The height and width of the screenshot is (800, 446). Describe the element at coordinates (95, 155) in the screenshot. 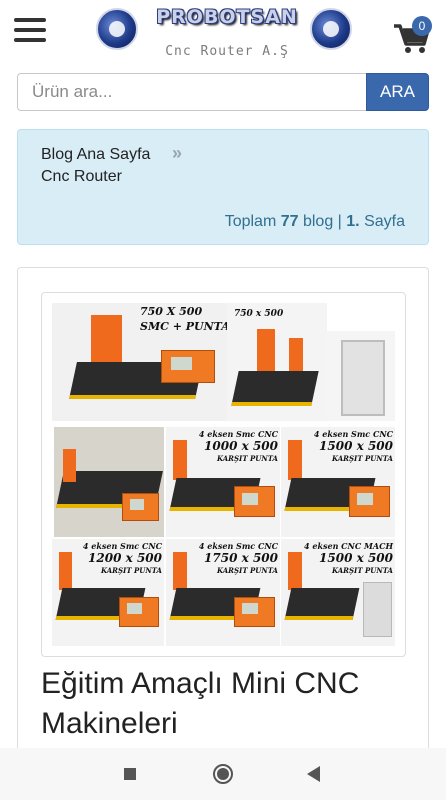

I see `breadcrumb-home-link: Blog Ana Sayfa` at that location.